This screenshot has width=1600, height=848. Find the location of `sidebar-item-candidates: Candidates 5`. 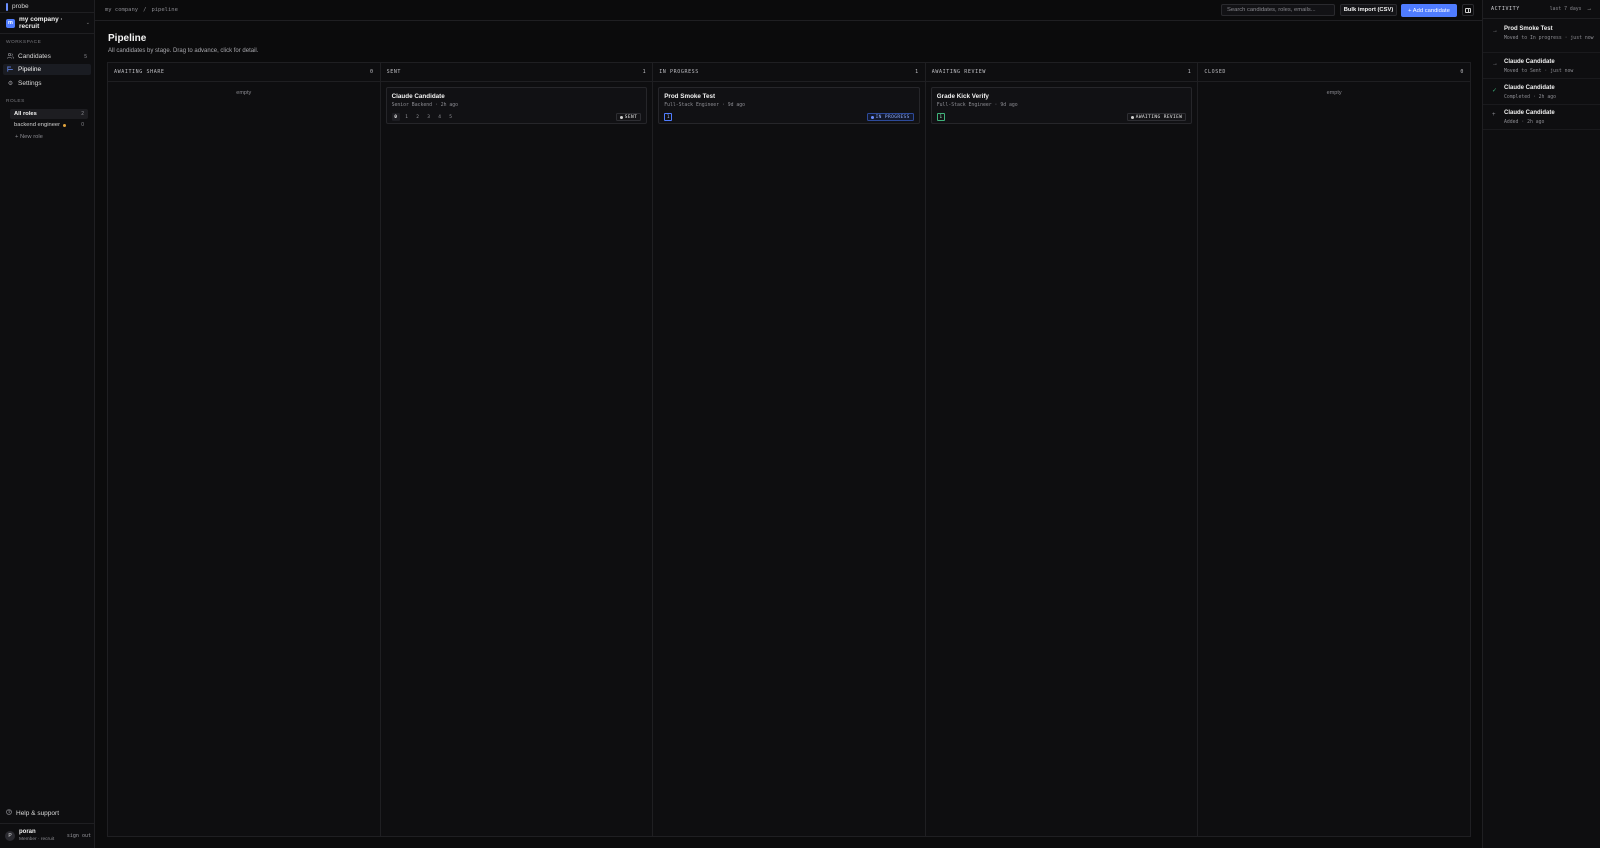

sidebar-item-candidates: Candidates 5 is located at coordinates (47, 56).